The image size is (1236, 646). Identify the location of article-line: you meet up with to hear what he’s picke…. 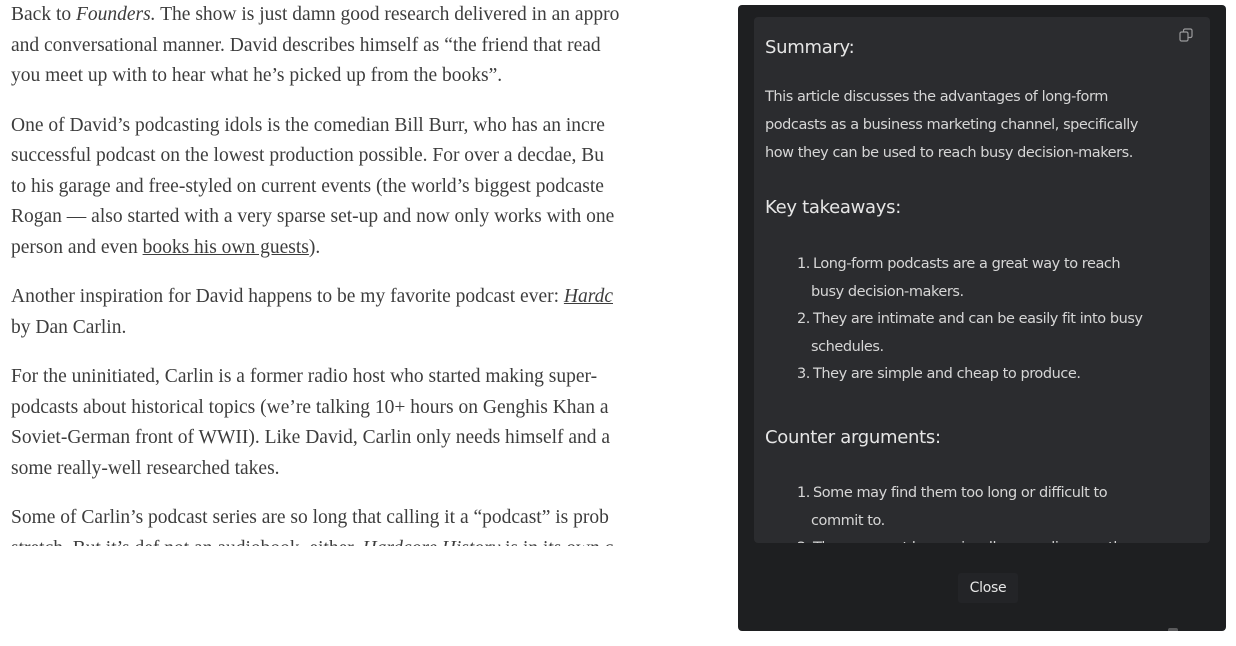
(257, 75).